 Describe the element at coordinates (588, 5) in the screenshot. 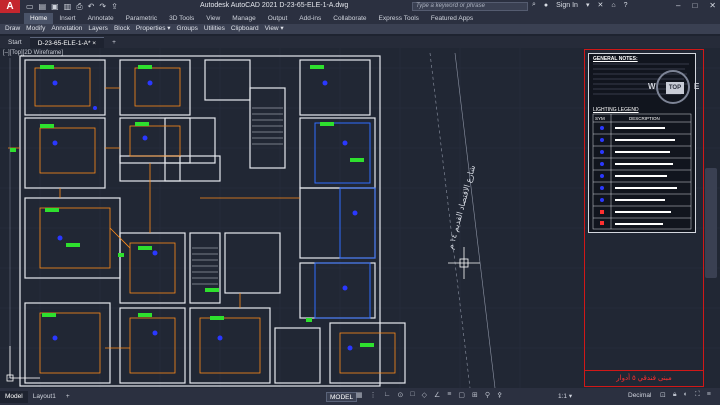

I see `cart-icon: ▾` at that location.